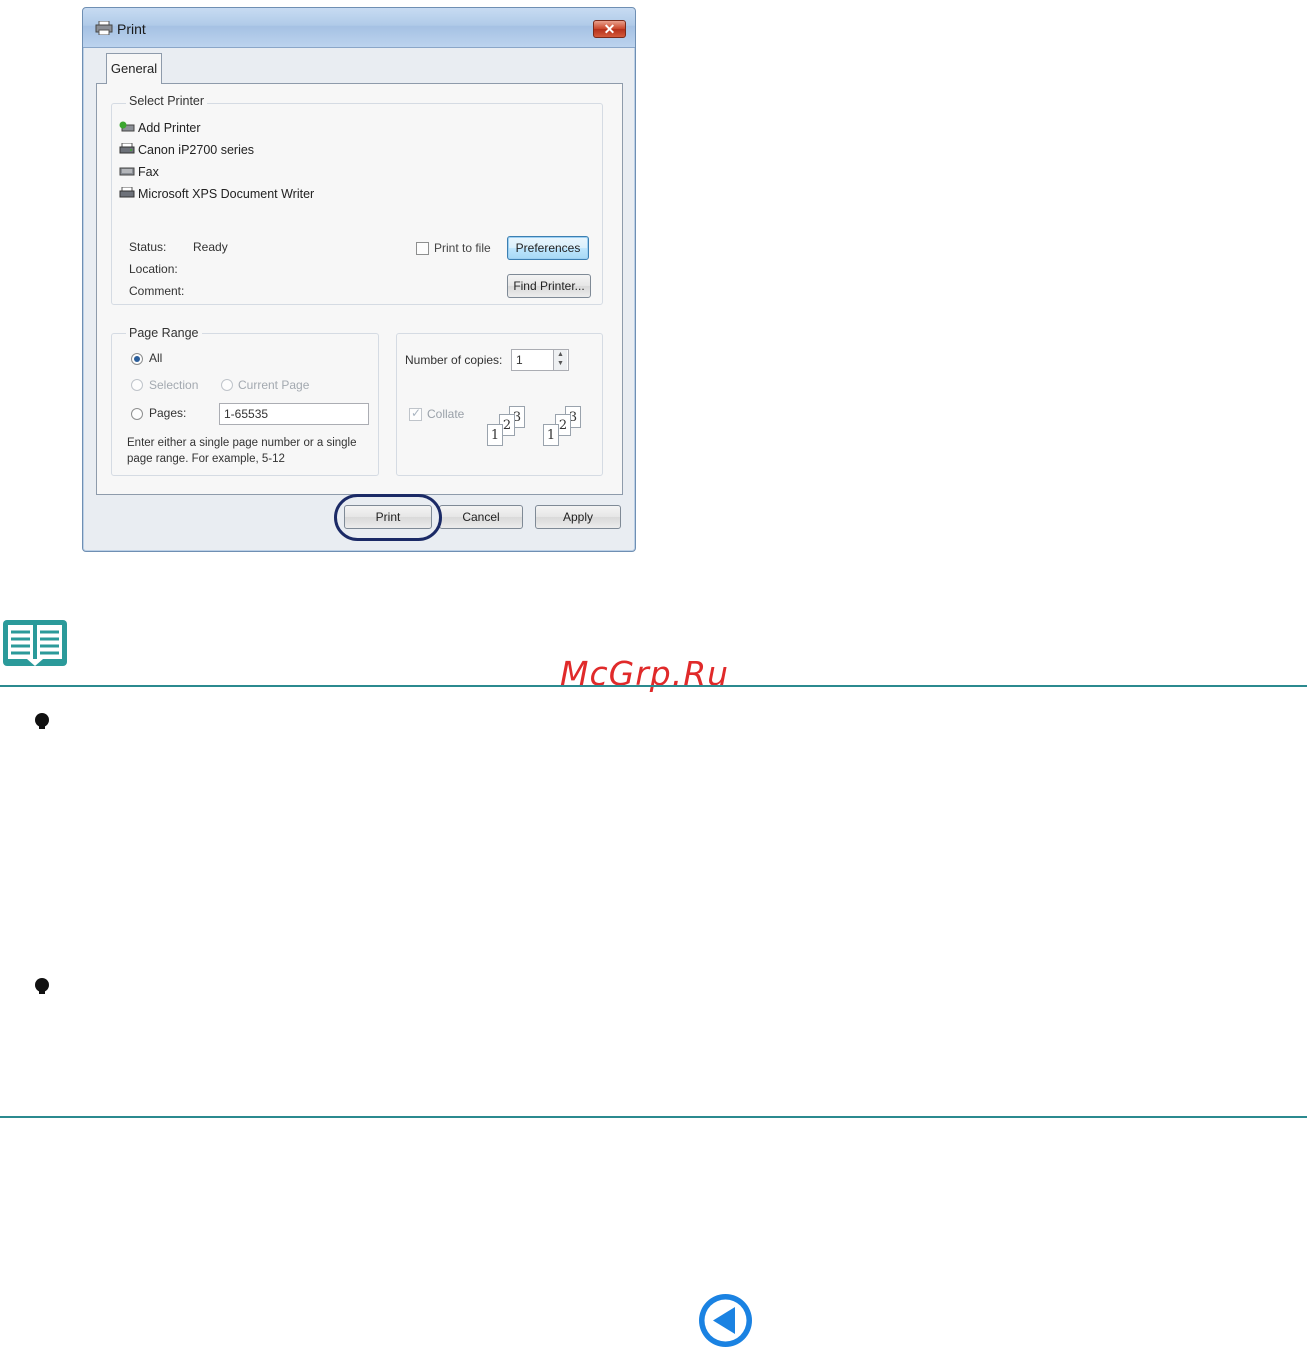  Describe the element at coordinates (137, 359) in the screenshot. I see `all-radio` at that location.